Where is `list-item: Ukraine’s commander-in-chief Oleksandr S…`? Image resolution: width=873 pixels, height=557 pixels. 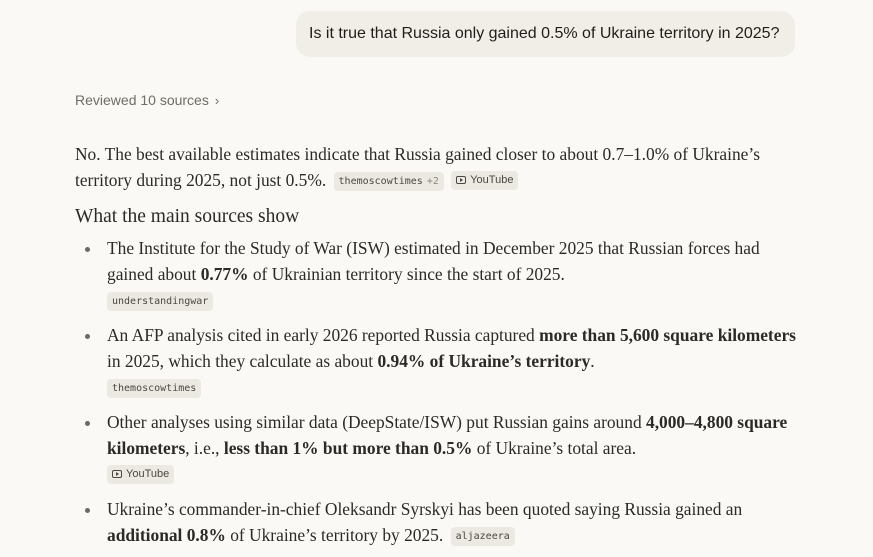
list-item: Ukraine’s commander-in-chief Oleksandr S… is located at coordinates (437, 522).